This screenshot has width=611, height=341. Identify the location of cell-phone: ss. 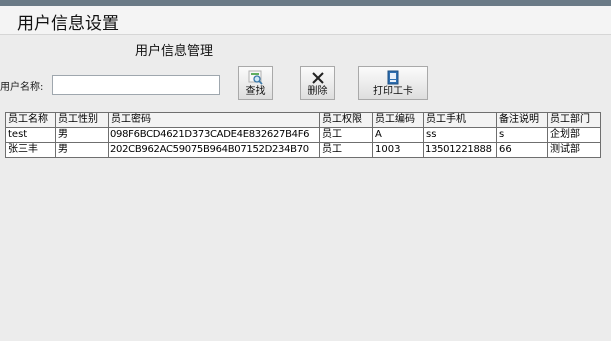
(460, 135).